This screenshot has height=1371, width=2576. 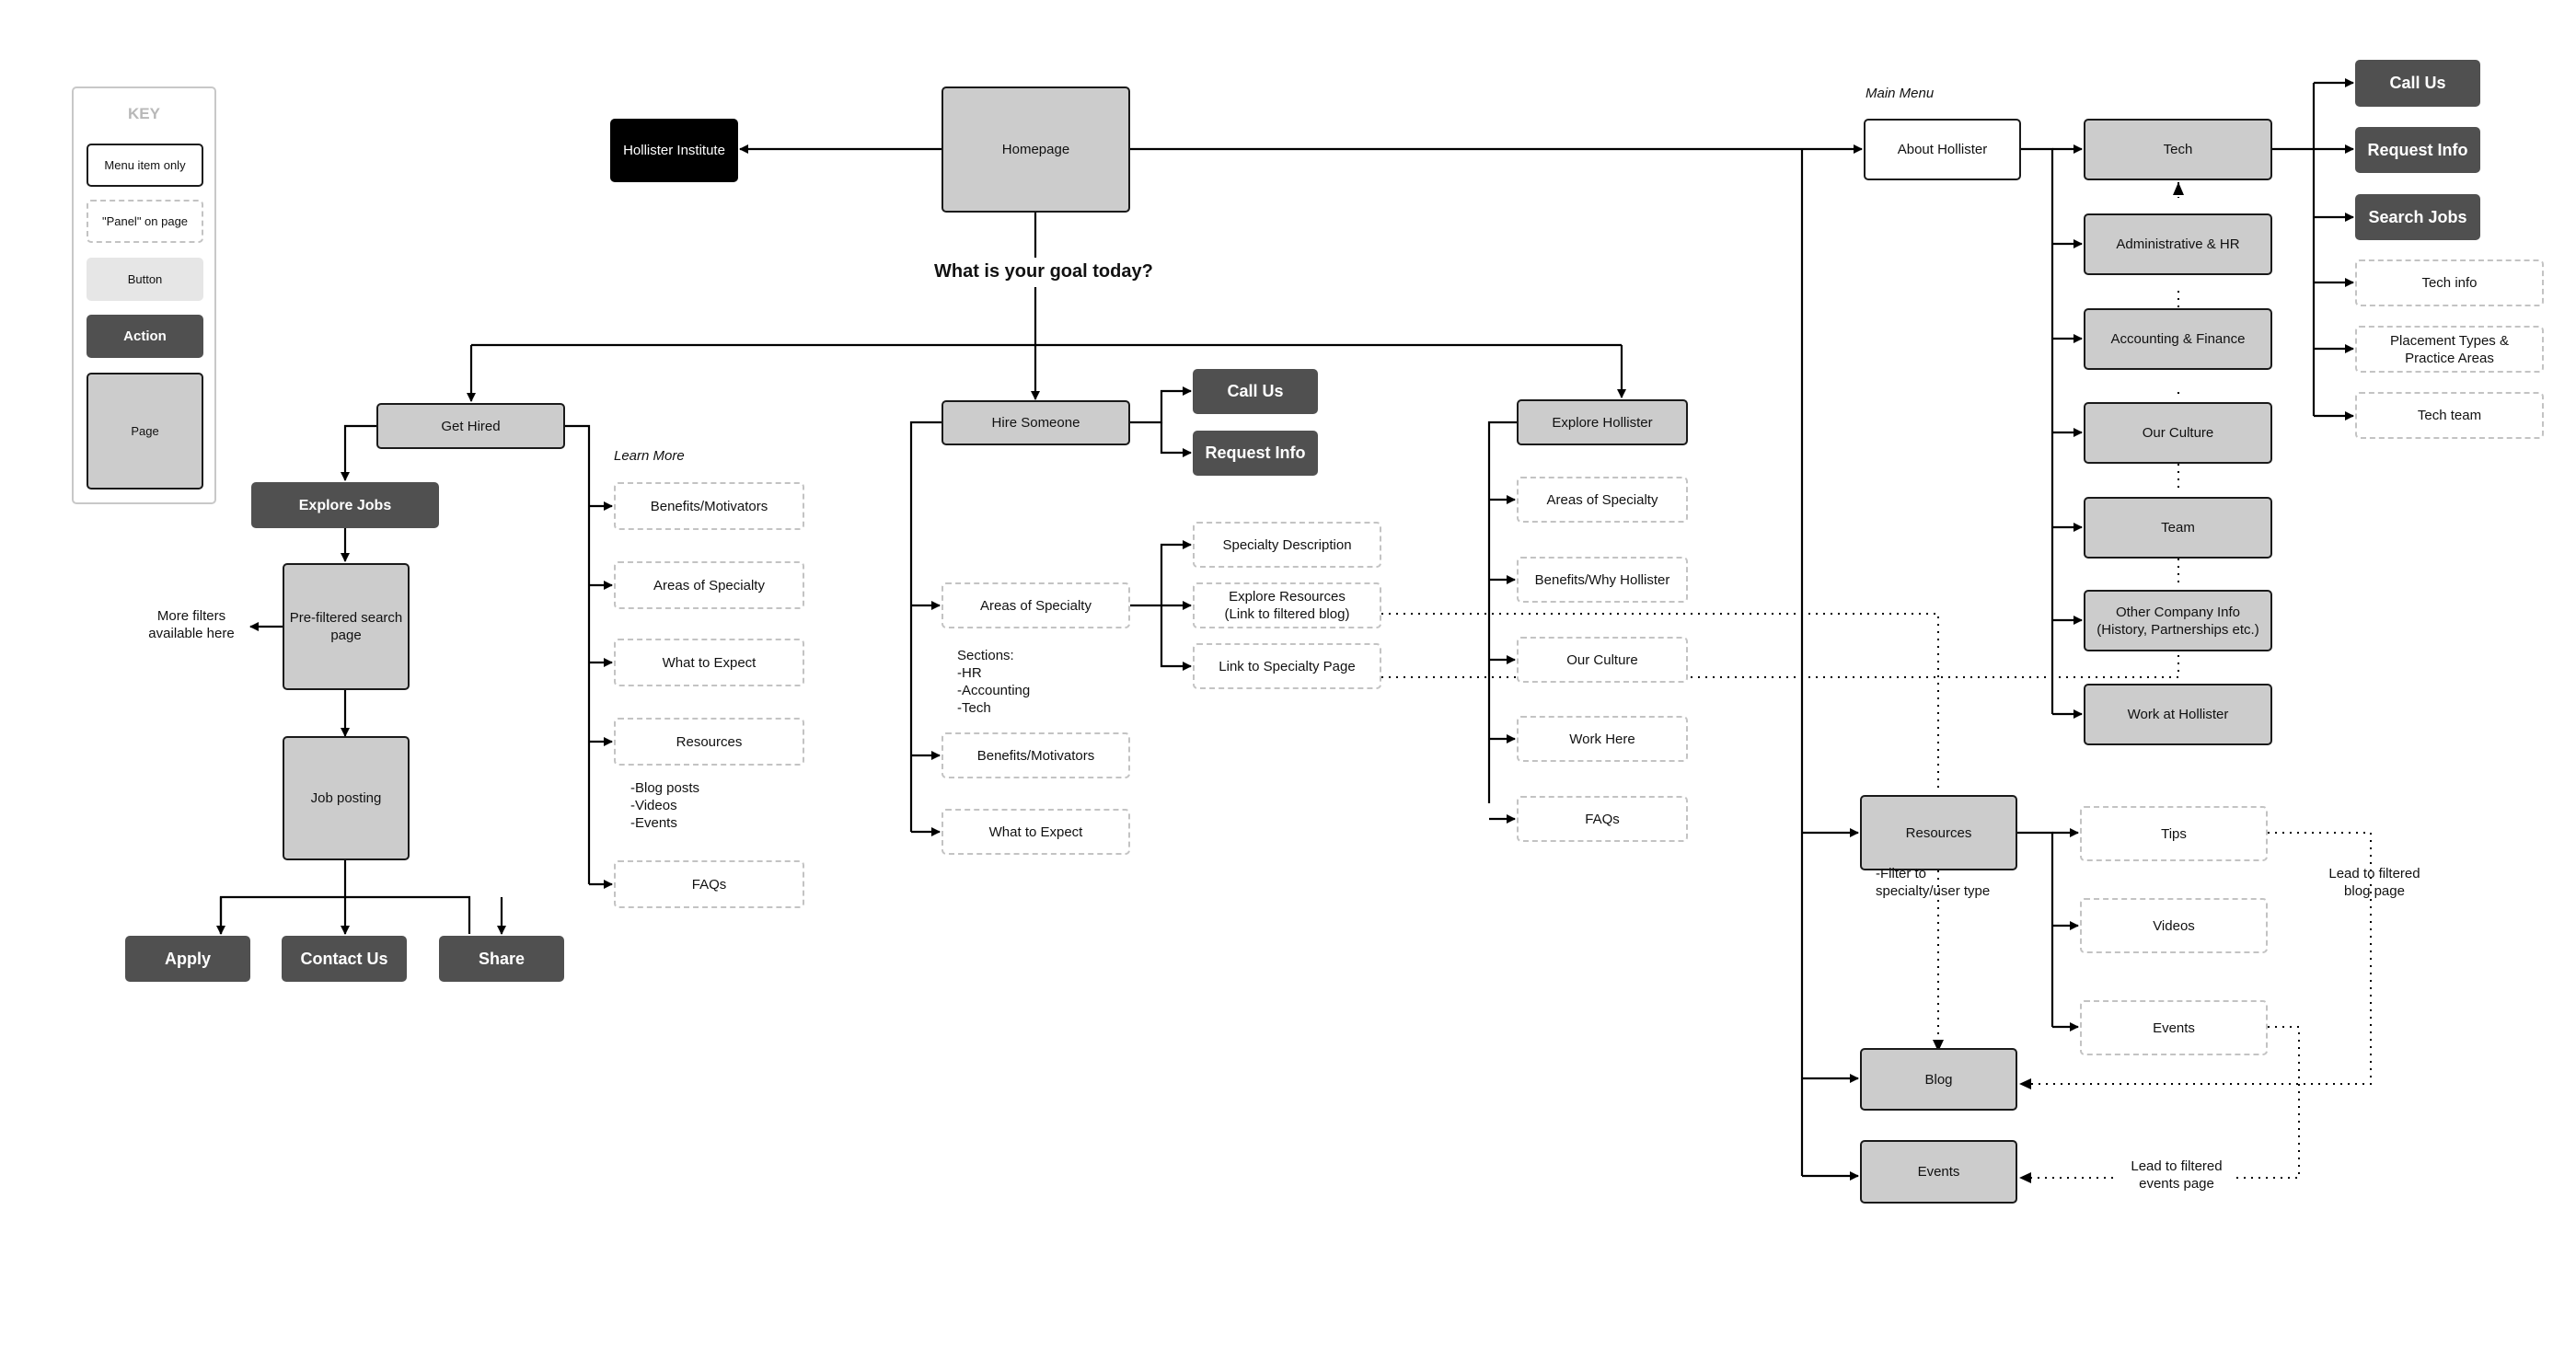 I want to click on hire-request-info-action: Request Info, so click(x=1255, y=453).